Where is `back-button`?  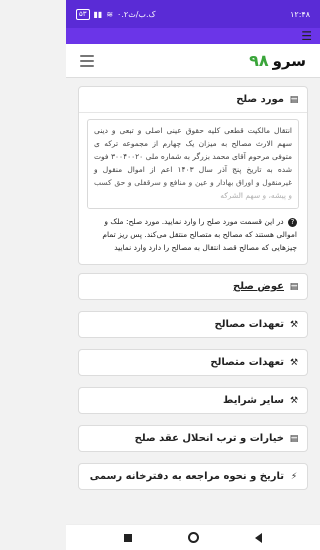 back-button is located at coordinates (258, 537).